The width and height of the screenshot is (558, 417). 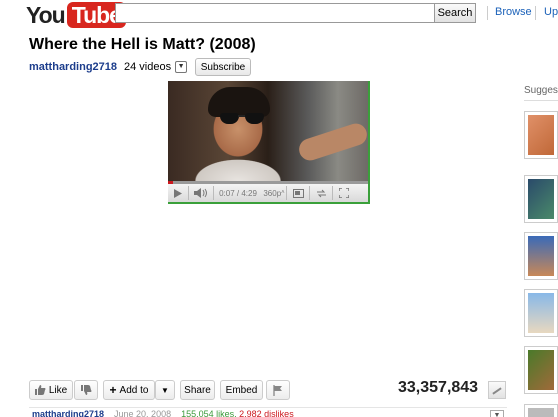 I want to click on like-label: Like, so click(x=58, y=390).